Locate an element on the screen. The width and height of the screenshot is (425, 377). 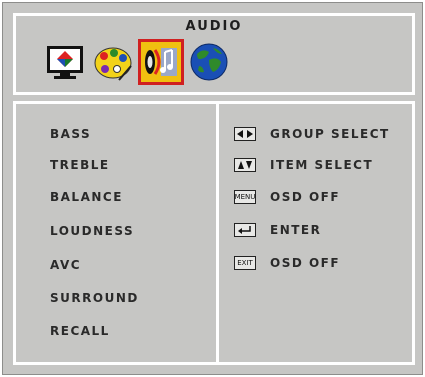
help-text: ITEM SELECT is located at coordinates (322, 165).